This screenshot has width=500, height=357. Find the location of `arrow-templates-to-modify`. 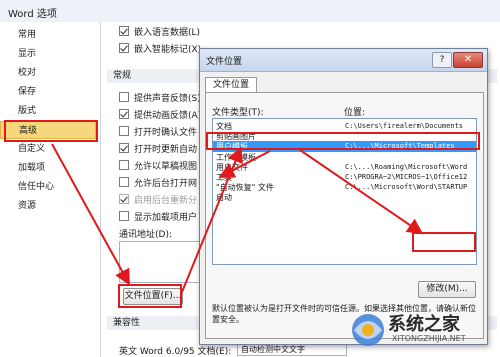

arrow-templates-to-modify is located at coordinates (361, 192).